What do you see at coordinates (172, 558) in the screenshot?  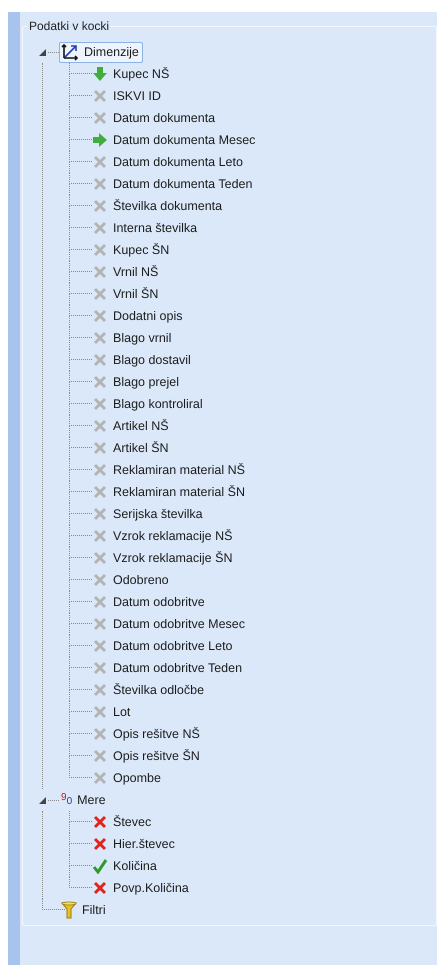 I see `node-label: Vzrok reklamacije ŠN` at bounding box center [172, 558].